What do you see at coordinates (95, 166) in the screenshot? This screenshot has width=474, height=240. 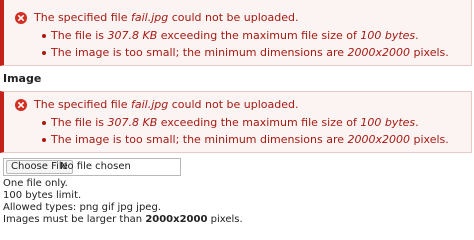 I see `file-status-text: No file chosen` at bounding box center [95, 166].